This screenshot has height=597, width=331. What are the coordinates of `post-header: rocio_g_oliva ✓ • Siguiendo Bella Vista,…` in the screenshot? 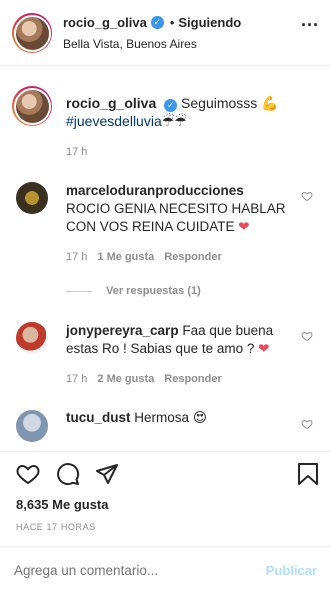 It's located at (165, 33).